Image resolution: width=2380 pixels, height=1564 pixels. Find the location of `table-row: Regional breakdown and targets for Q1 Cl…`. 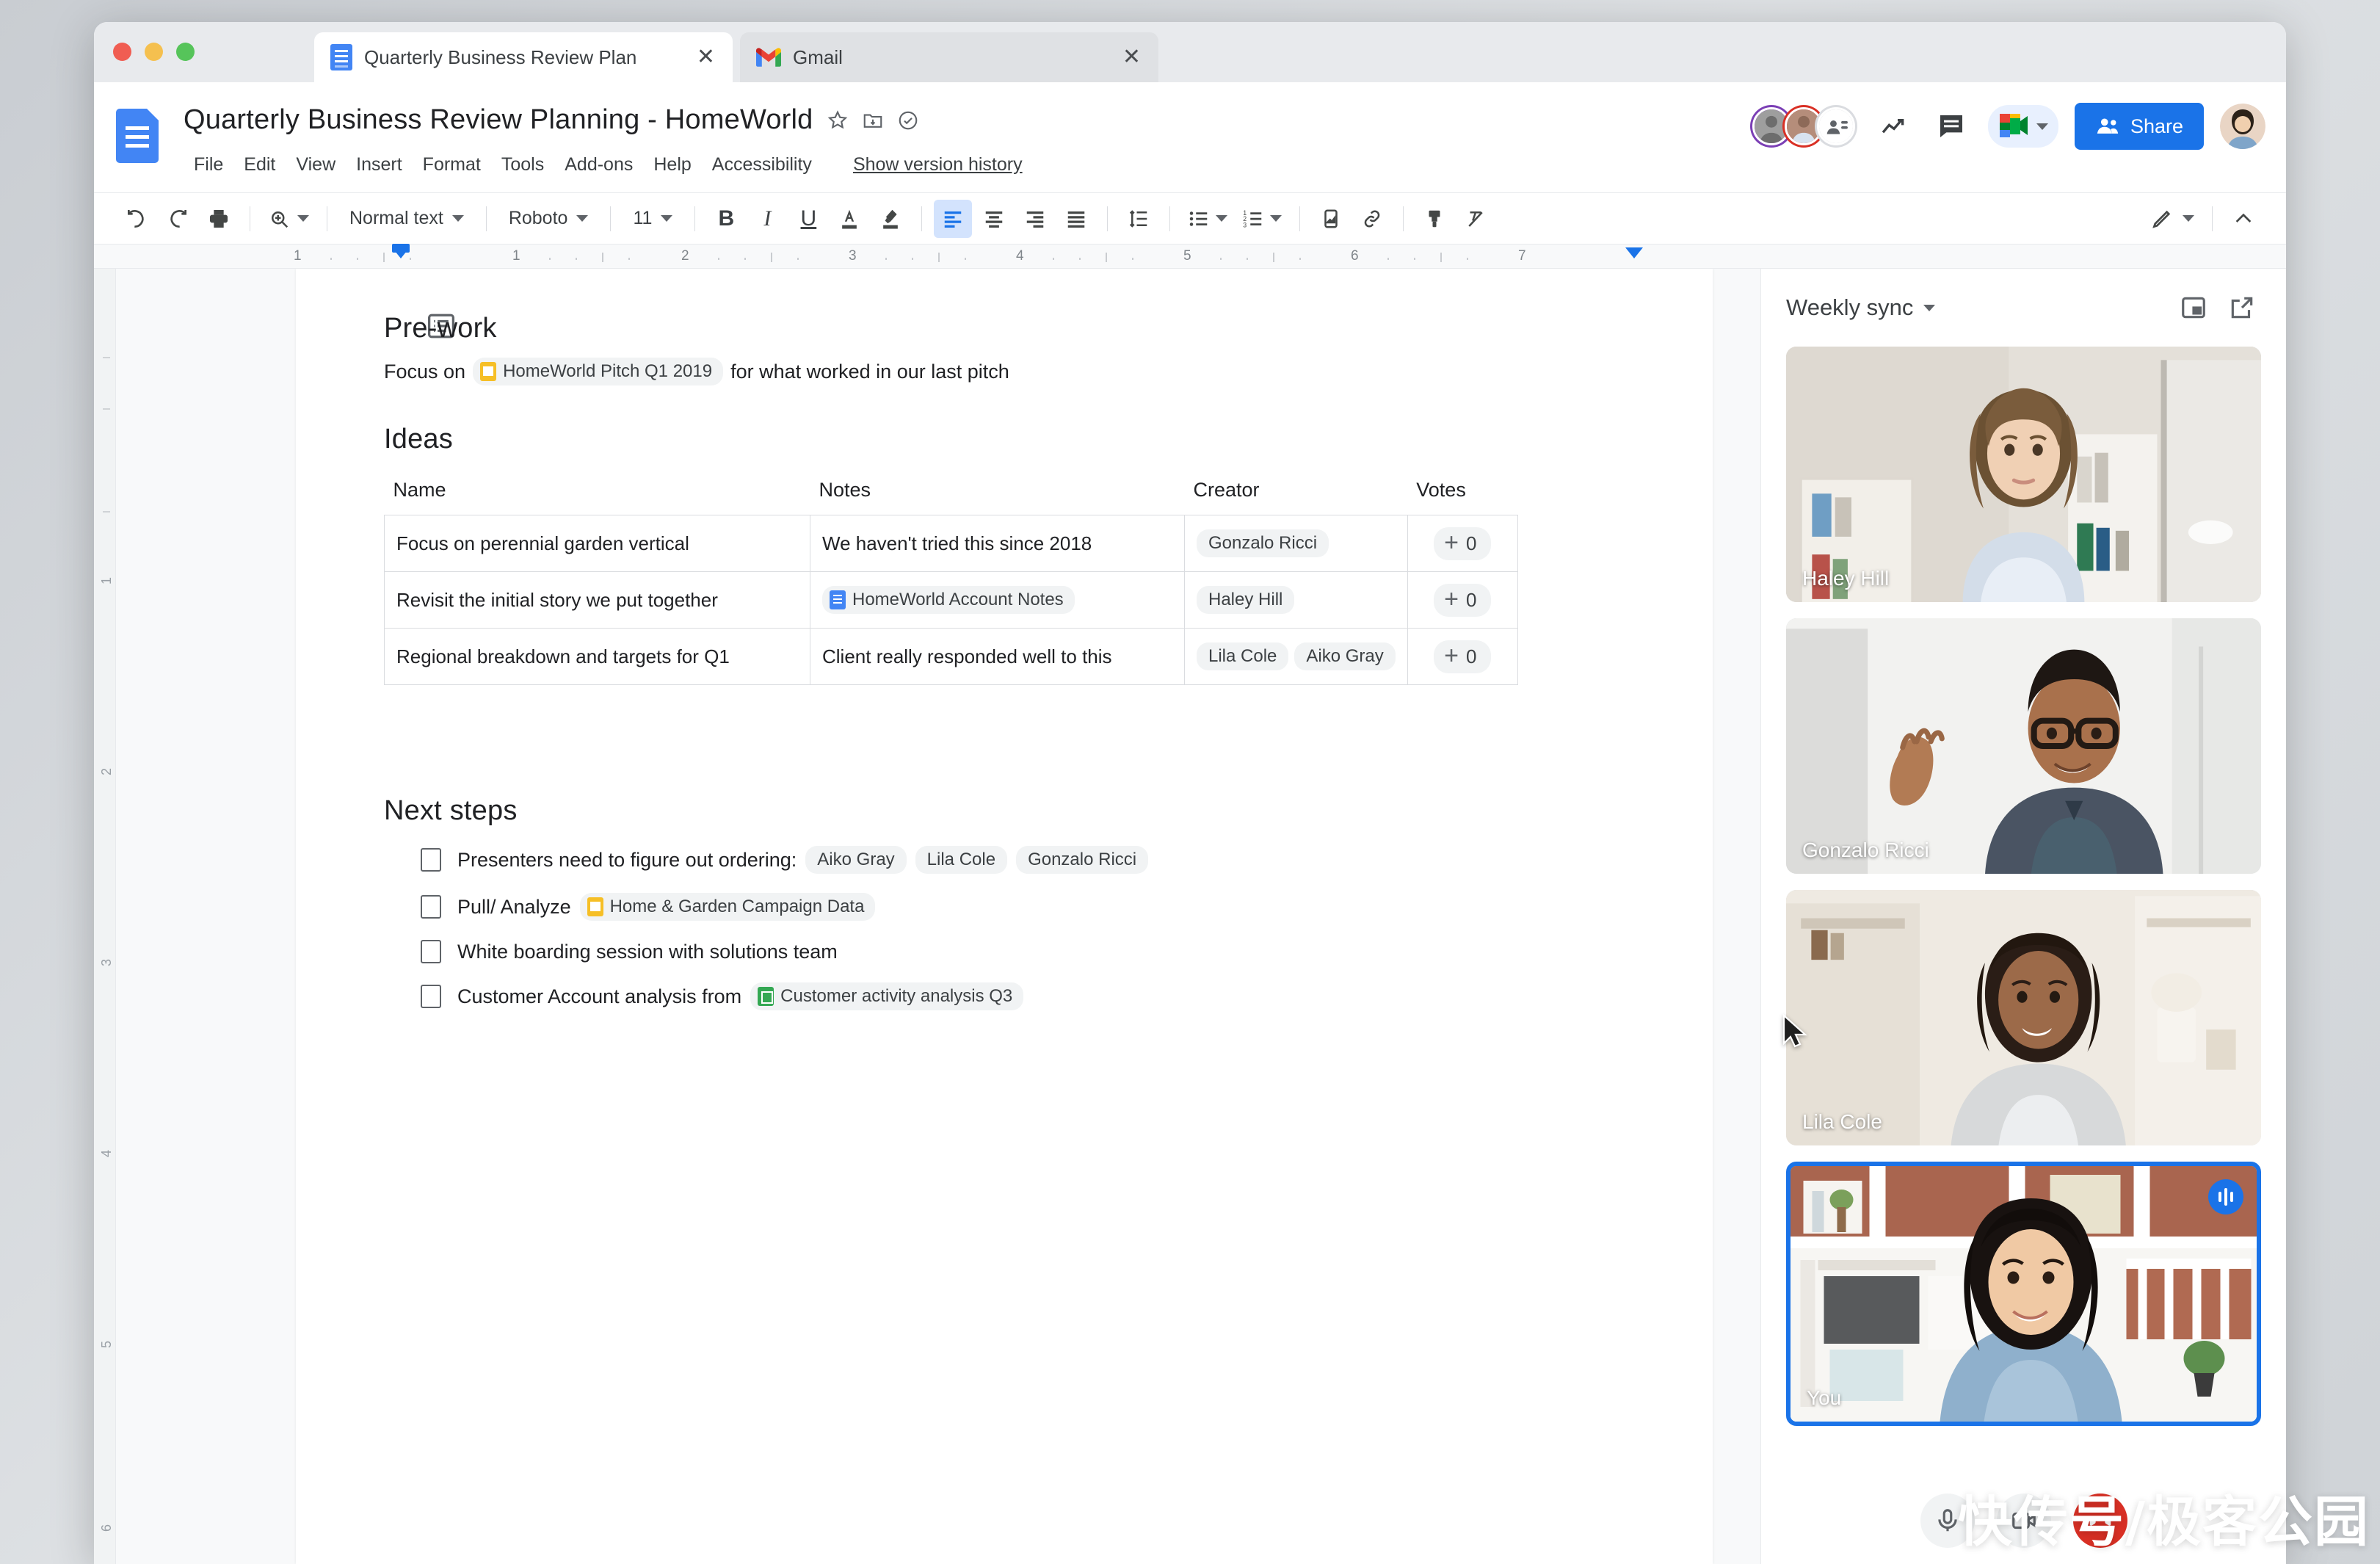

table-row: Regional breakdown and targets for Q1 Cl… is located at coordinates (951, 656).